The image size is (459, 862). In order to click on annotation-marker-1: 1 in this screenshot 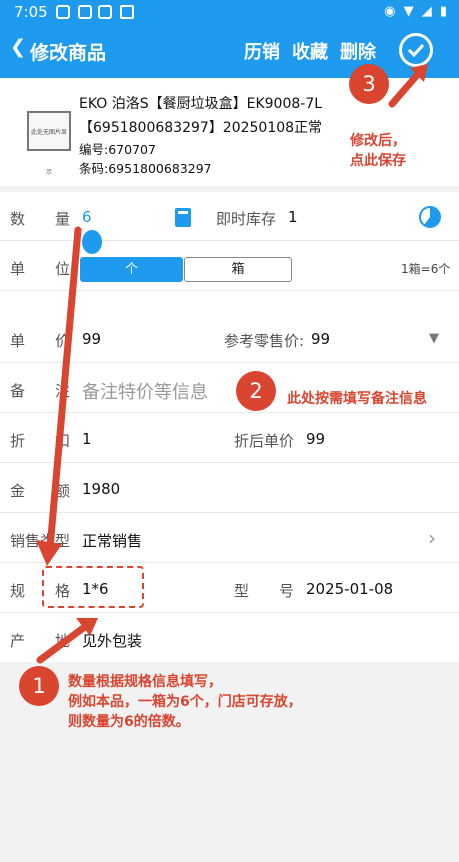, I will do `click(39, 686)`.